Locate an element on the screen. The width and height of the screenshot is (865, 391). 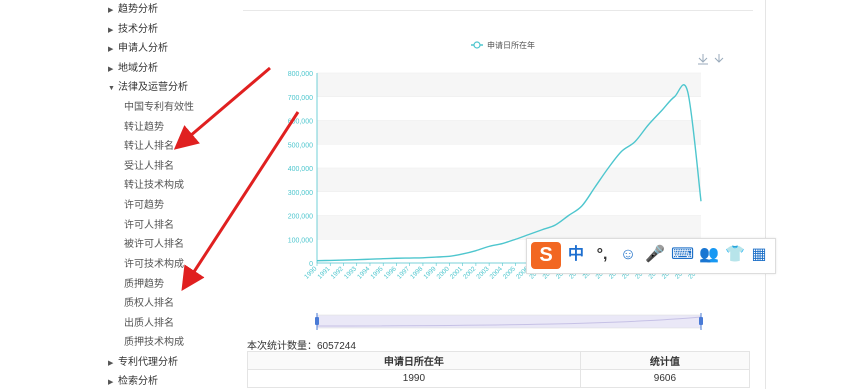
emoji-icon: ☺ is located at coordinates (628, 255).